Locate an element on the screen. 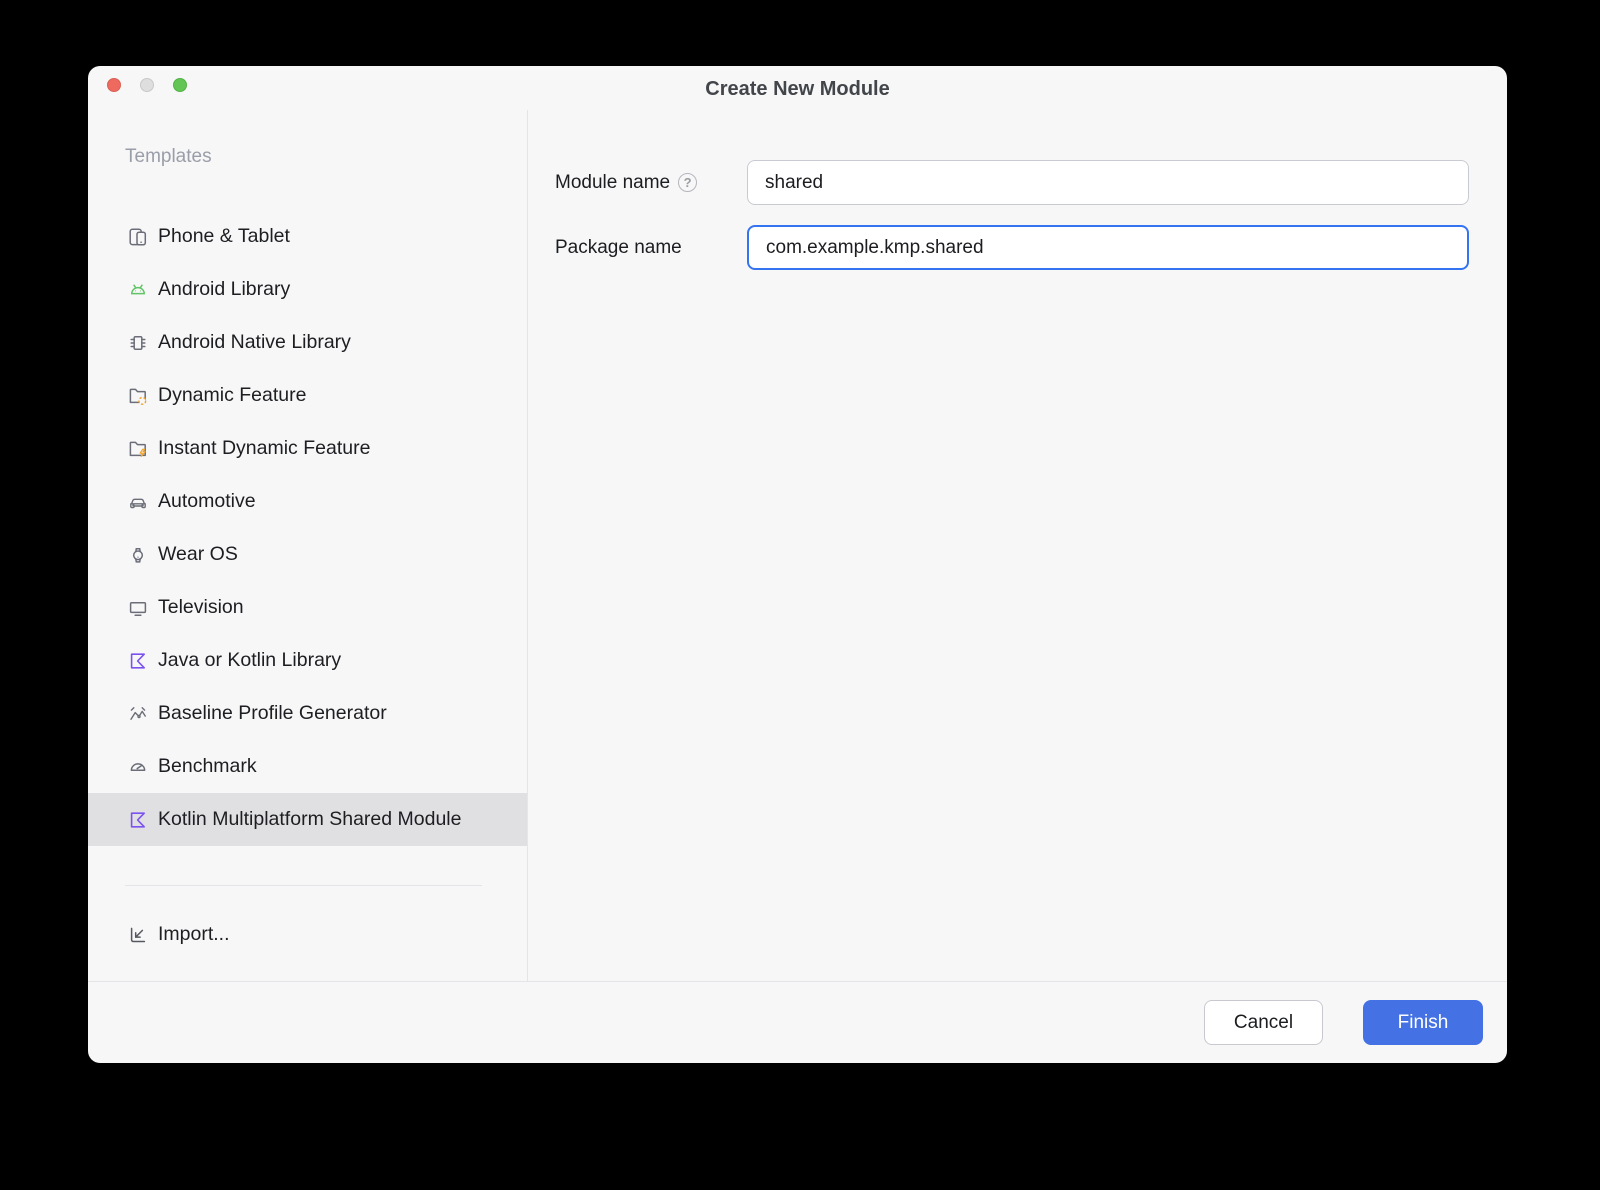 The height and width of the screenshot is (1190, 1600). module-name-row: Module name ? is located at coordinates (1031, 182).